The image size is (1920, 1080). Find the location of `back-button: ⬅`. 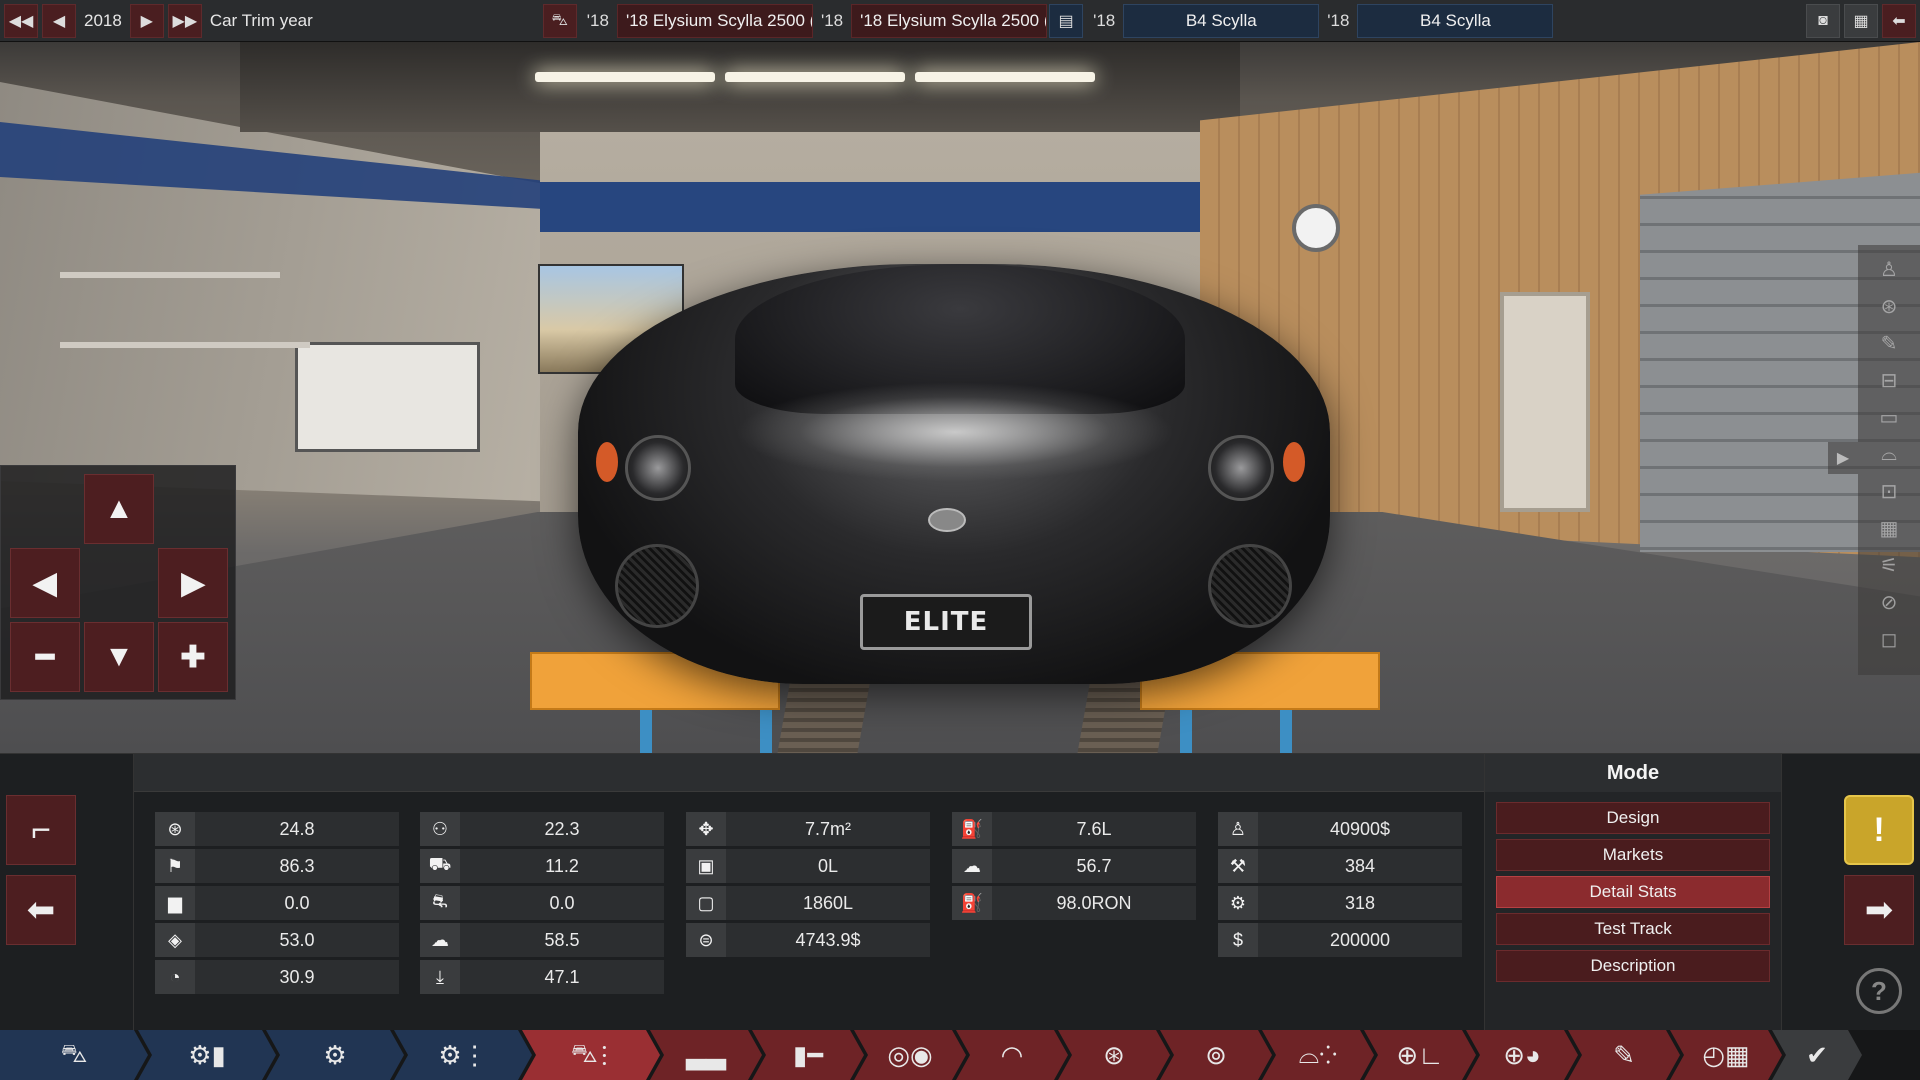

back-button: ⬅ is located at coordinates (41, 910).